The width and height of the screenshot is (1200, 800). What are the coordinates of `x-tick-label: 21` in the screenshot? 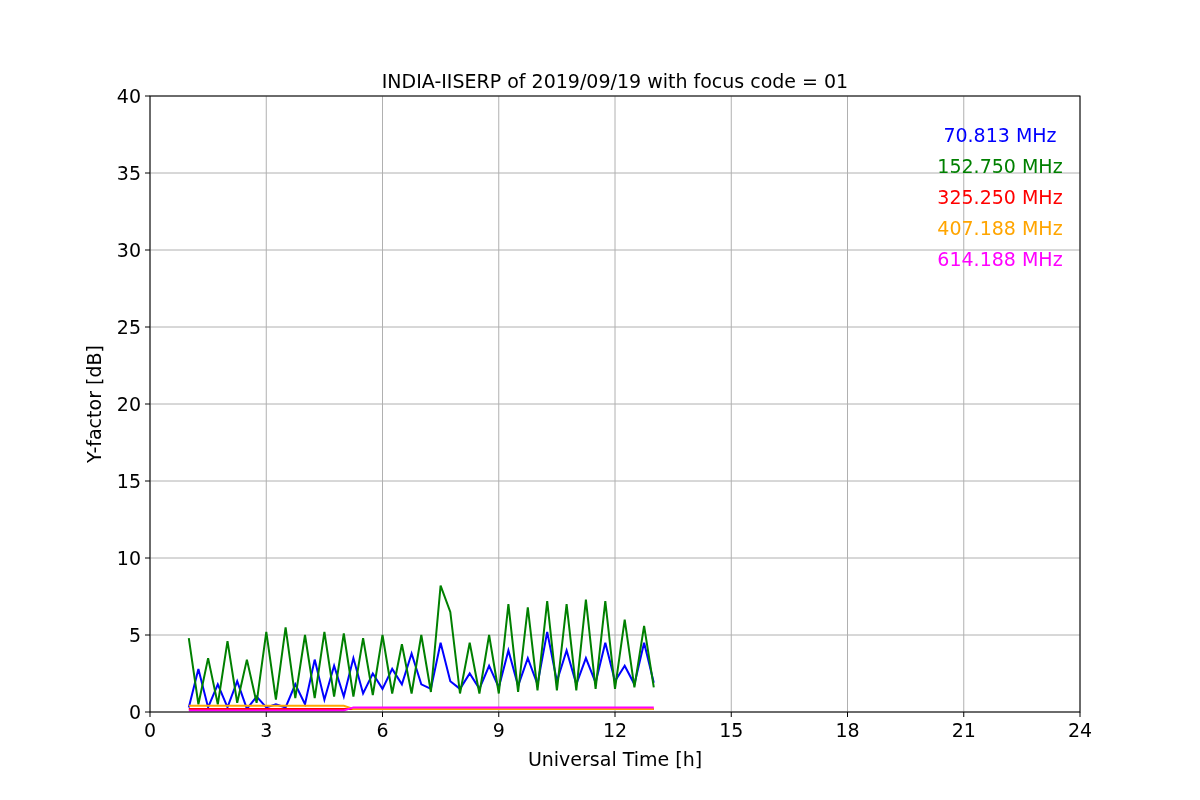 It's located at (963, 730).